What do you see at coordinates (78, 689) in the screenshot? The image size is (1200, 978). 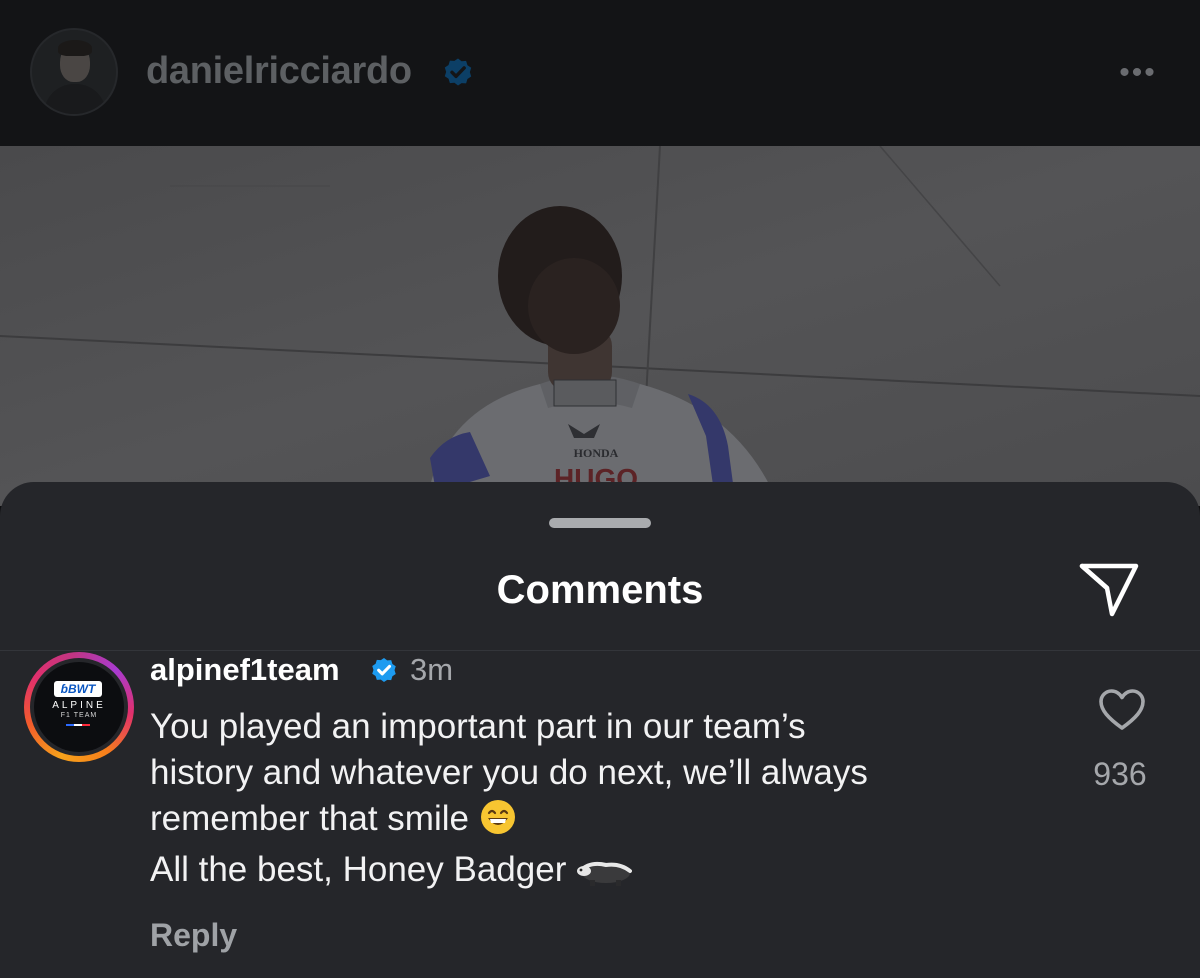 I see `bwt-logo: ɓBWT` at bounding box center [78, 689].